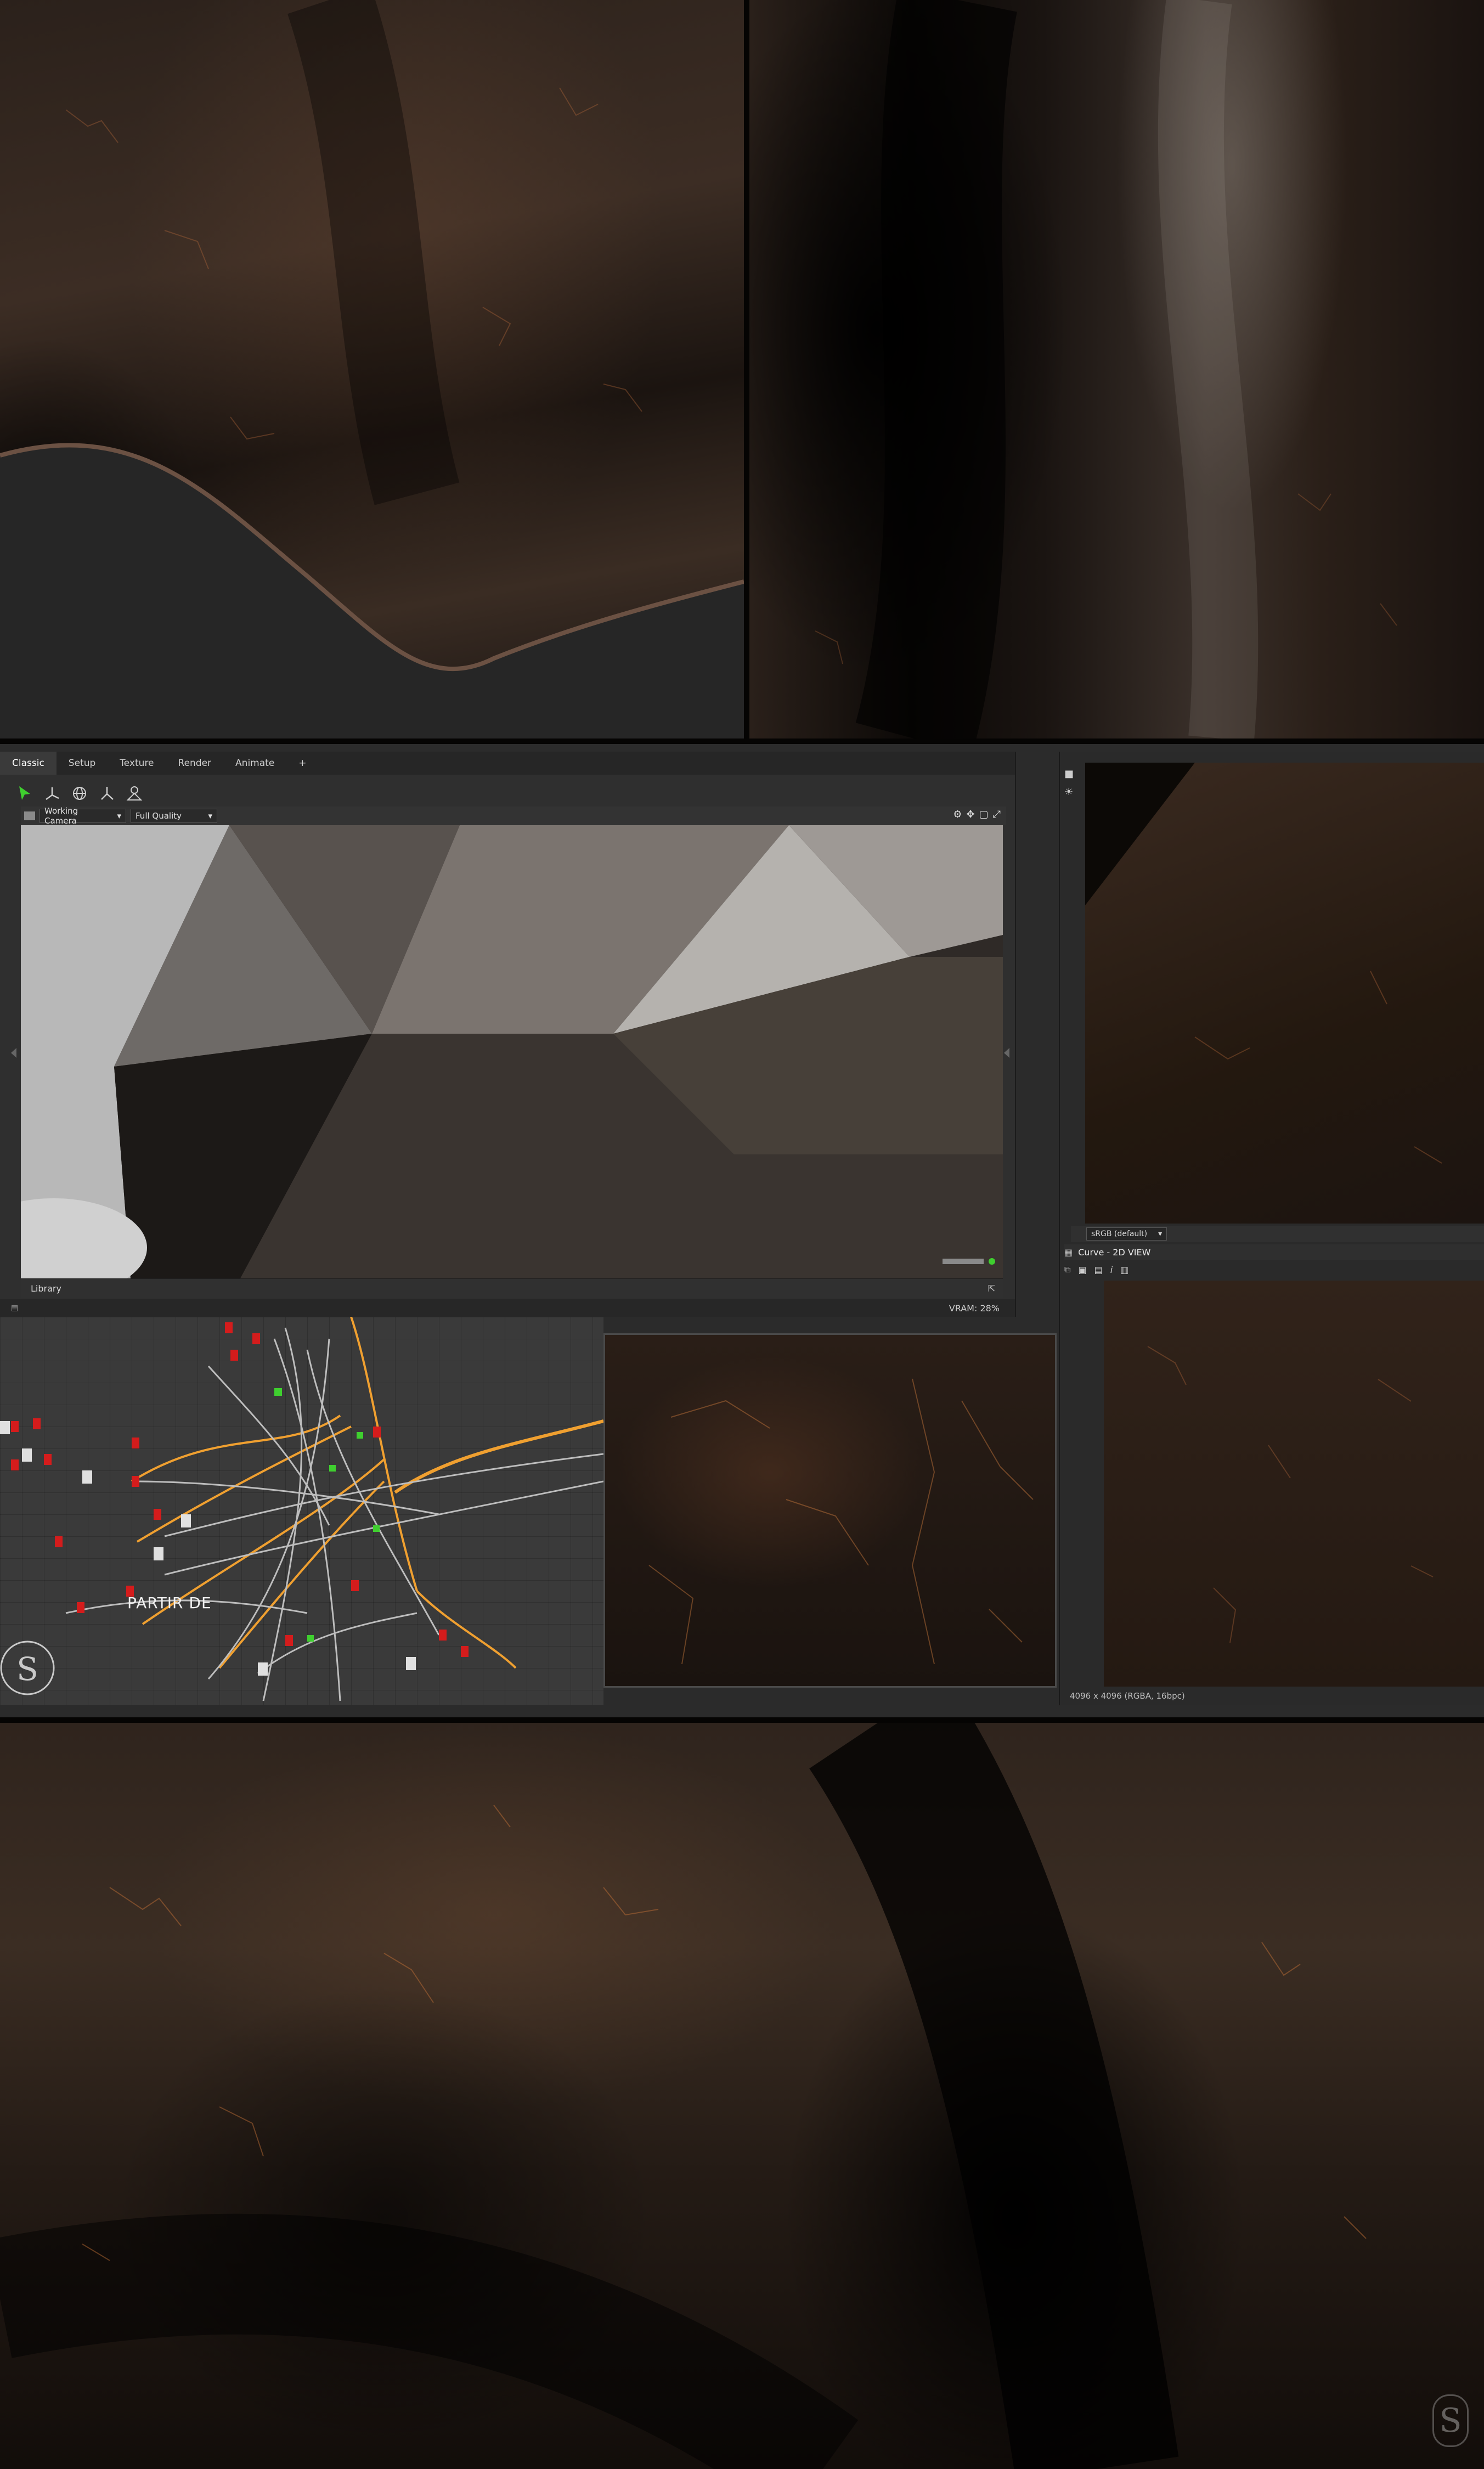 The height and width of the screenshot is (2469, 1484). Describe the element at coordinates (513, 816) in the screenshot. I see `viewport-header: Working Camera ▾ Full Quality ▾ ⚙ ✥ ▢ ⤢` at that location.